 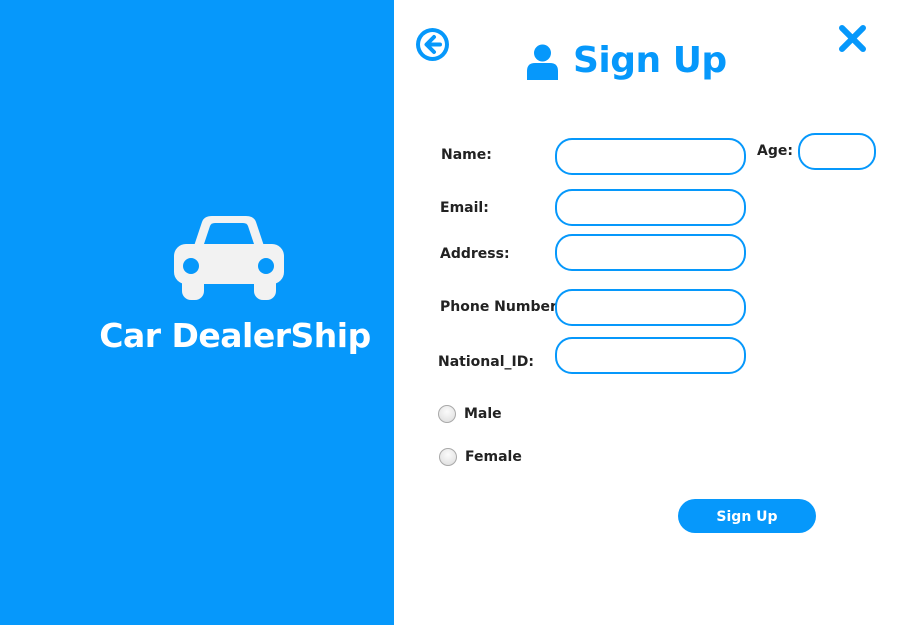 I want to click on female-radio, so click(x=448, y=457).